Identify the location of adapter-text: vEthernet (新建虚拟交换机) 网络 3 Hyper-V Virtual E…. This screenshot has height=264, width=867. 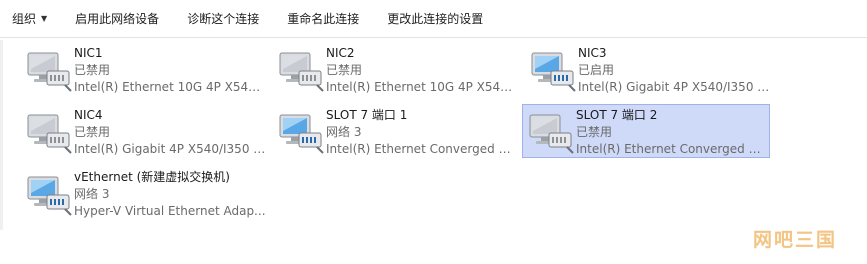
(170, 194).